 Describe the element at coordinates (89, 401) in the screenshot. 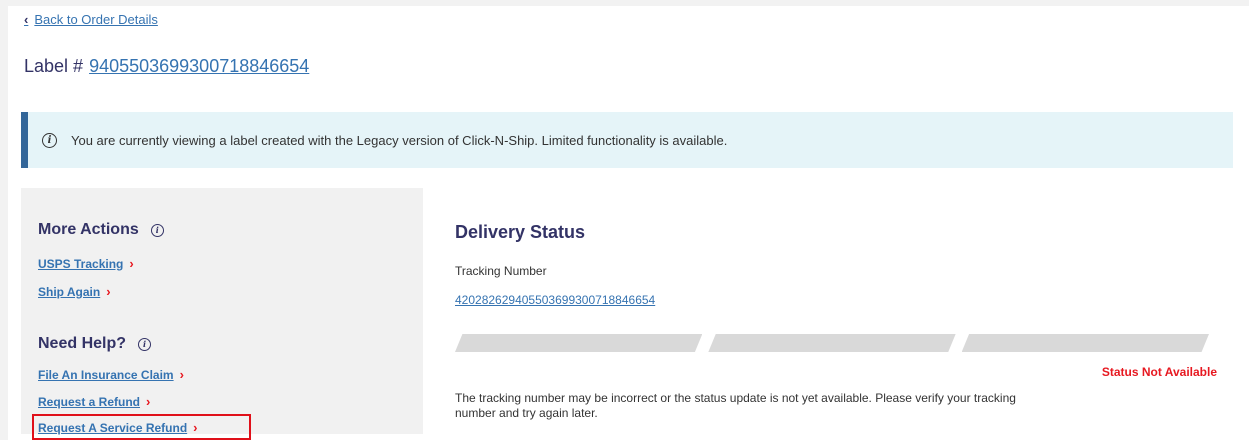

I see `request-refund-label: Request a Refund` at that location.